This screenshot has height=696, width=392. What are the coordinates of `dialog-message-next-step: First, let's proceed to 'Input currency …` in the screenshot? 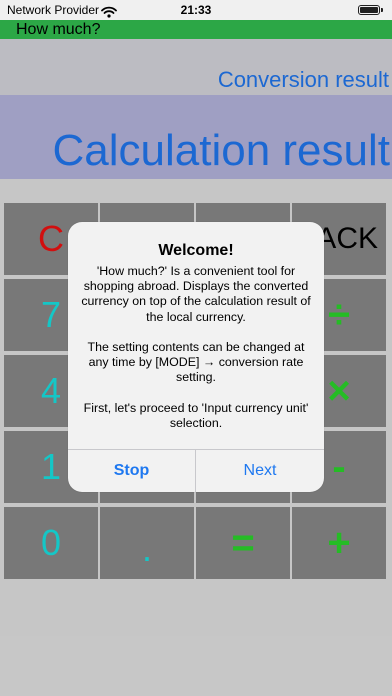 It's located at (196, 415).